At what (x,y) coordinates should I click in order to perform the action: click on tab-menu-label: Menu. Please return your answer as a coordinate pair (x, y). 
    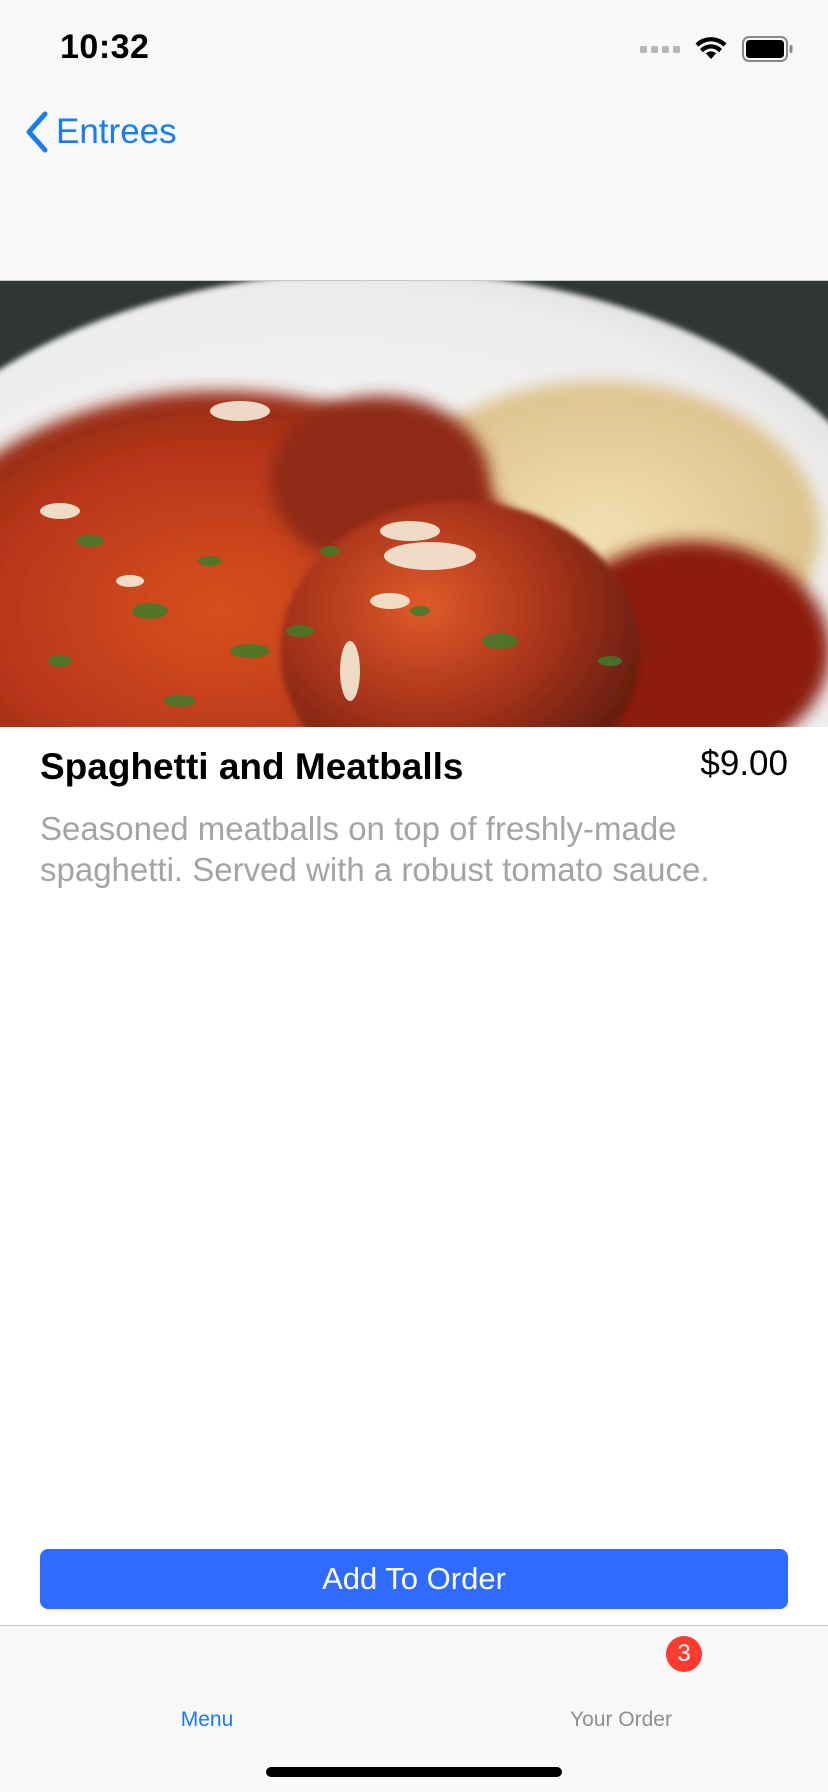
    Looking at the image, I should click on (207, 1719).